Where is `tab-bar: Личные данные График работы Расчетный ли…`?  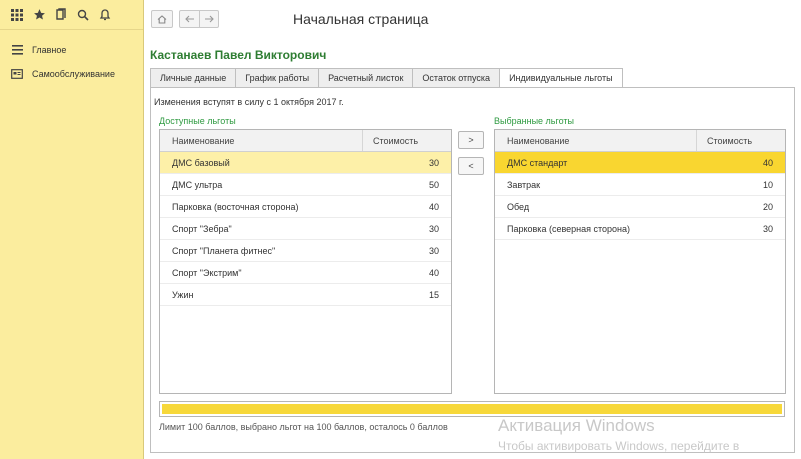
tab-bar: Личные данные График работы Расчетный ли… is located at coordinates (386, 78).